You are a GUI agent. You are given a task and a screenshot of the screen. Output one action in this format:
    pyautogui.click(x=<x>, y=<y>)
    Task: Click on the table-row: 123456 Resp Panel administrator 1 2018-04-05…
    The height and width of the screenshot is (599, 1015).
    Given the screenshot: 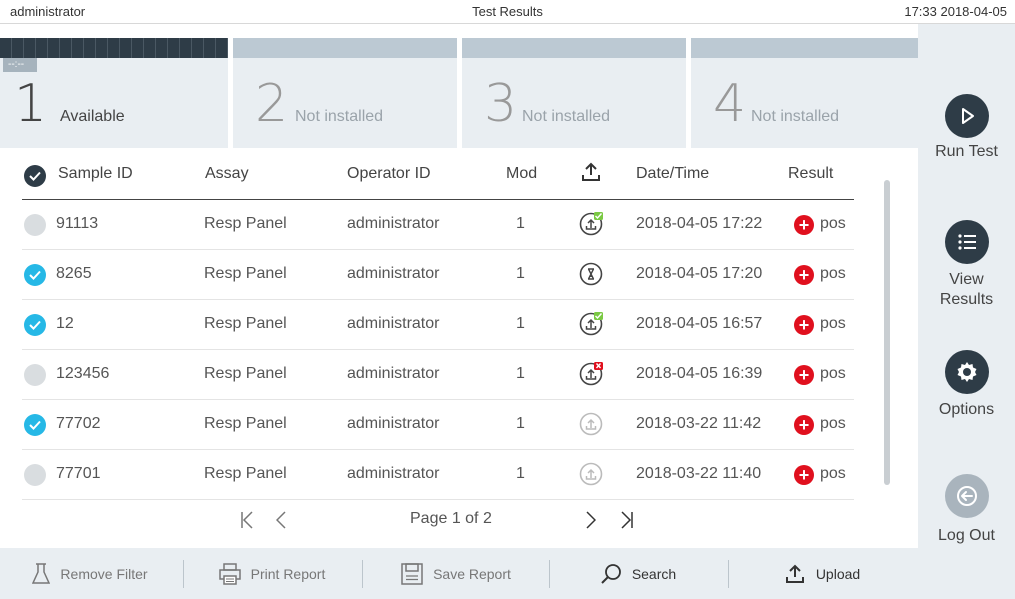 What is the action you would take?
    pyautogui.click(x=435, y=375)
    